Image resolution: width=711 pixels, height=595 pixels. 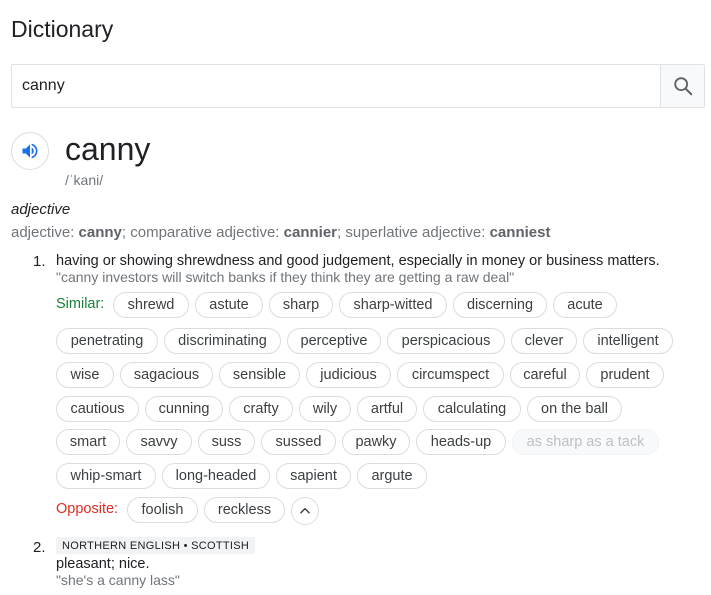 What do you see at coordinates (628, 341) in the screenshot?
I see `synonym-chip: intelligent` at bounding box center [628, 341].